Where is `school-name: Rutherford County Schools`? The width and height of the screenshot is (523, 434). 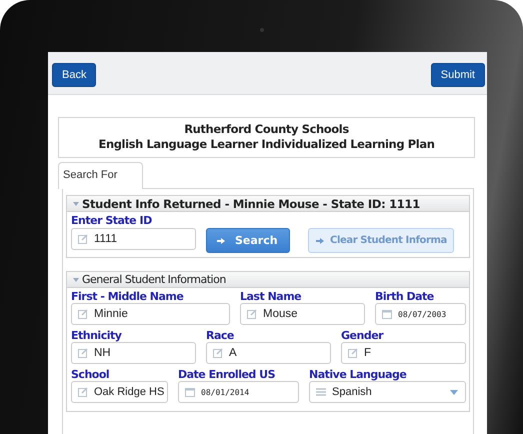 school-name: Rutherford County Schools is located at coordinates (266, 129).